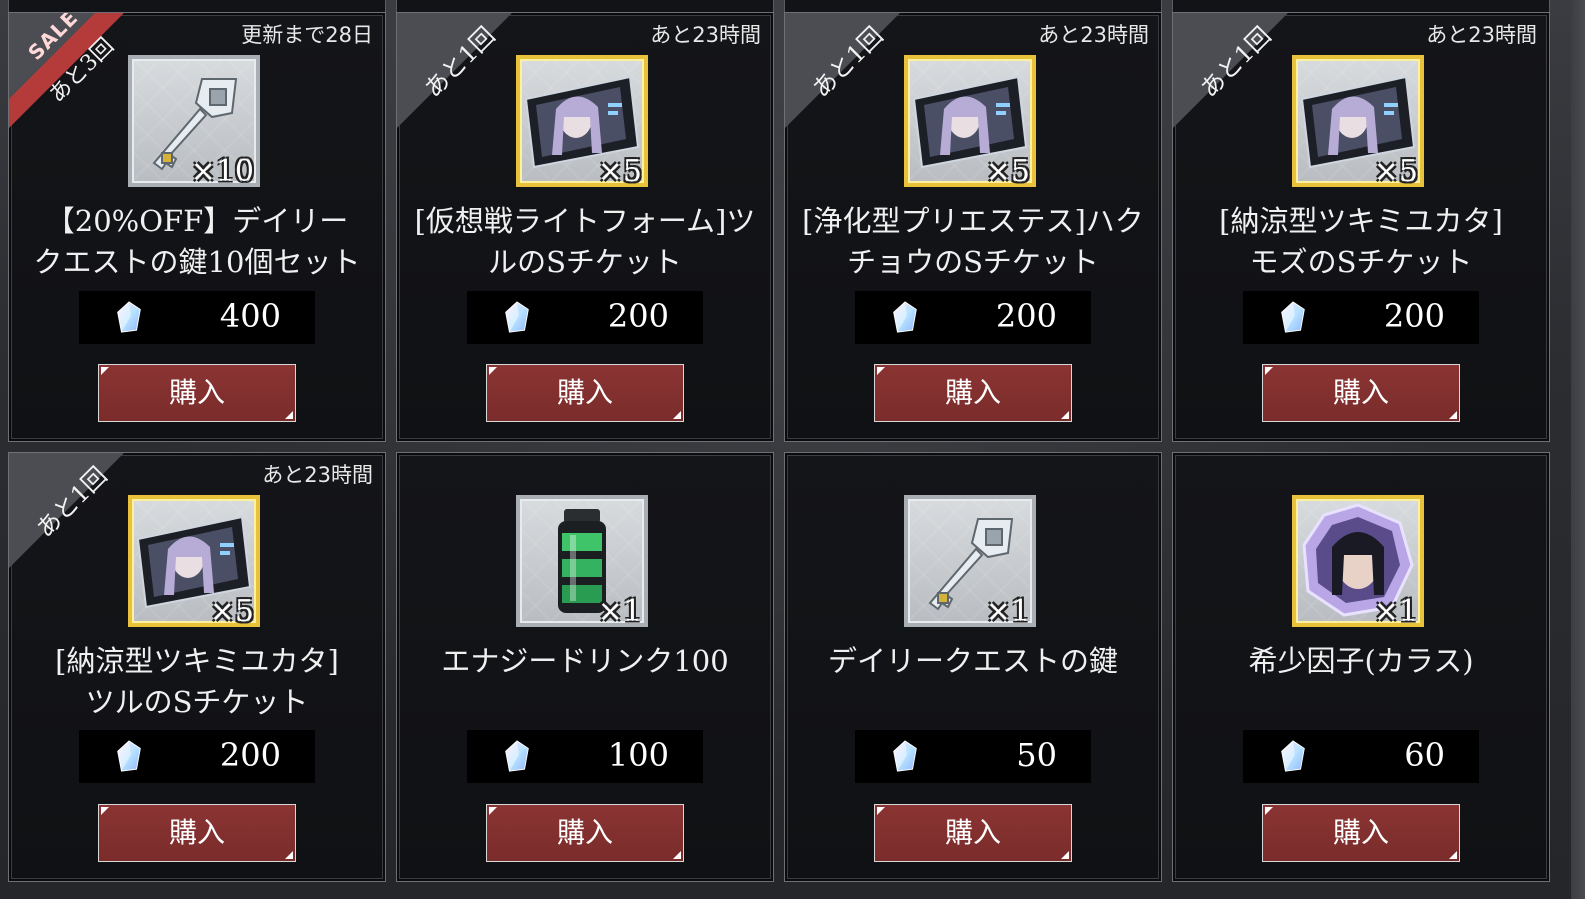 The image size is (1585, 899). I want to click on price-value: 100, so click(638, 755).